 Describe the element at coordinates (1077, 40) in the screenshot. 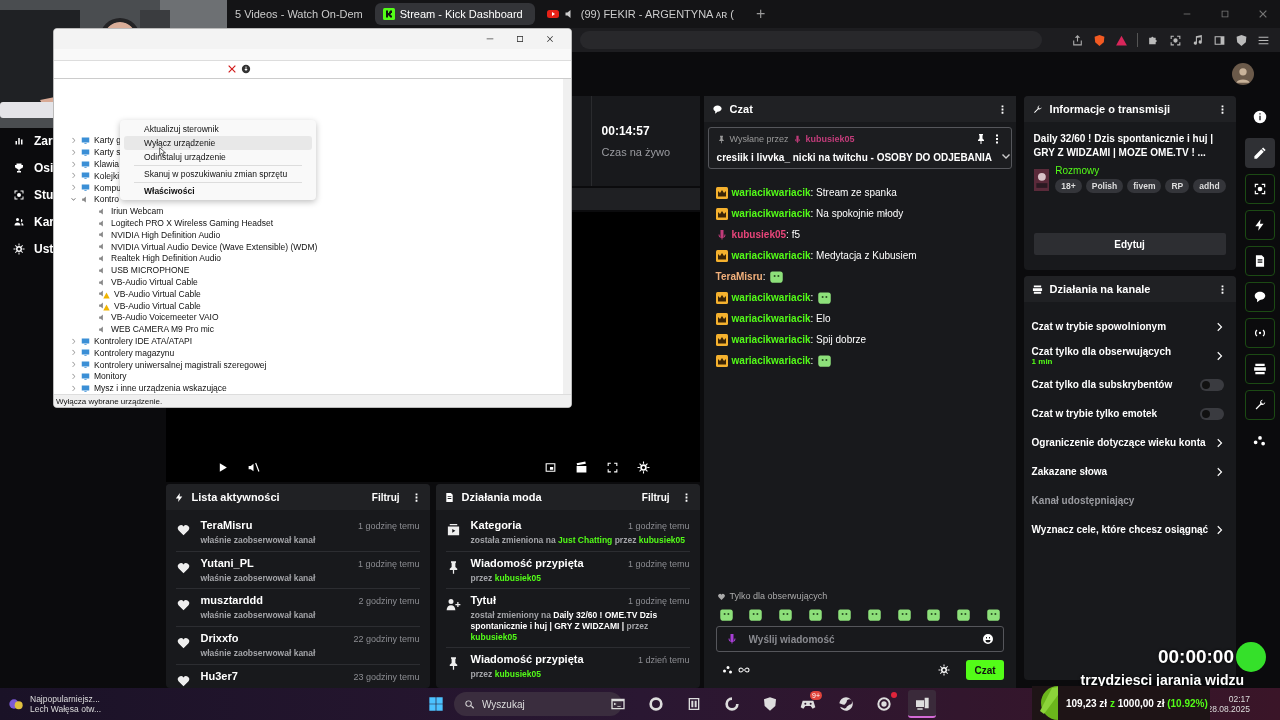

I see `share-icon` at that location.